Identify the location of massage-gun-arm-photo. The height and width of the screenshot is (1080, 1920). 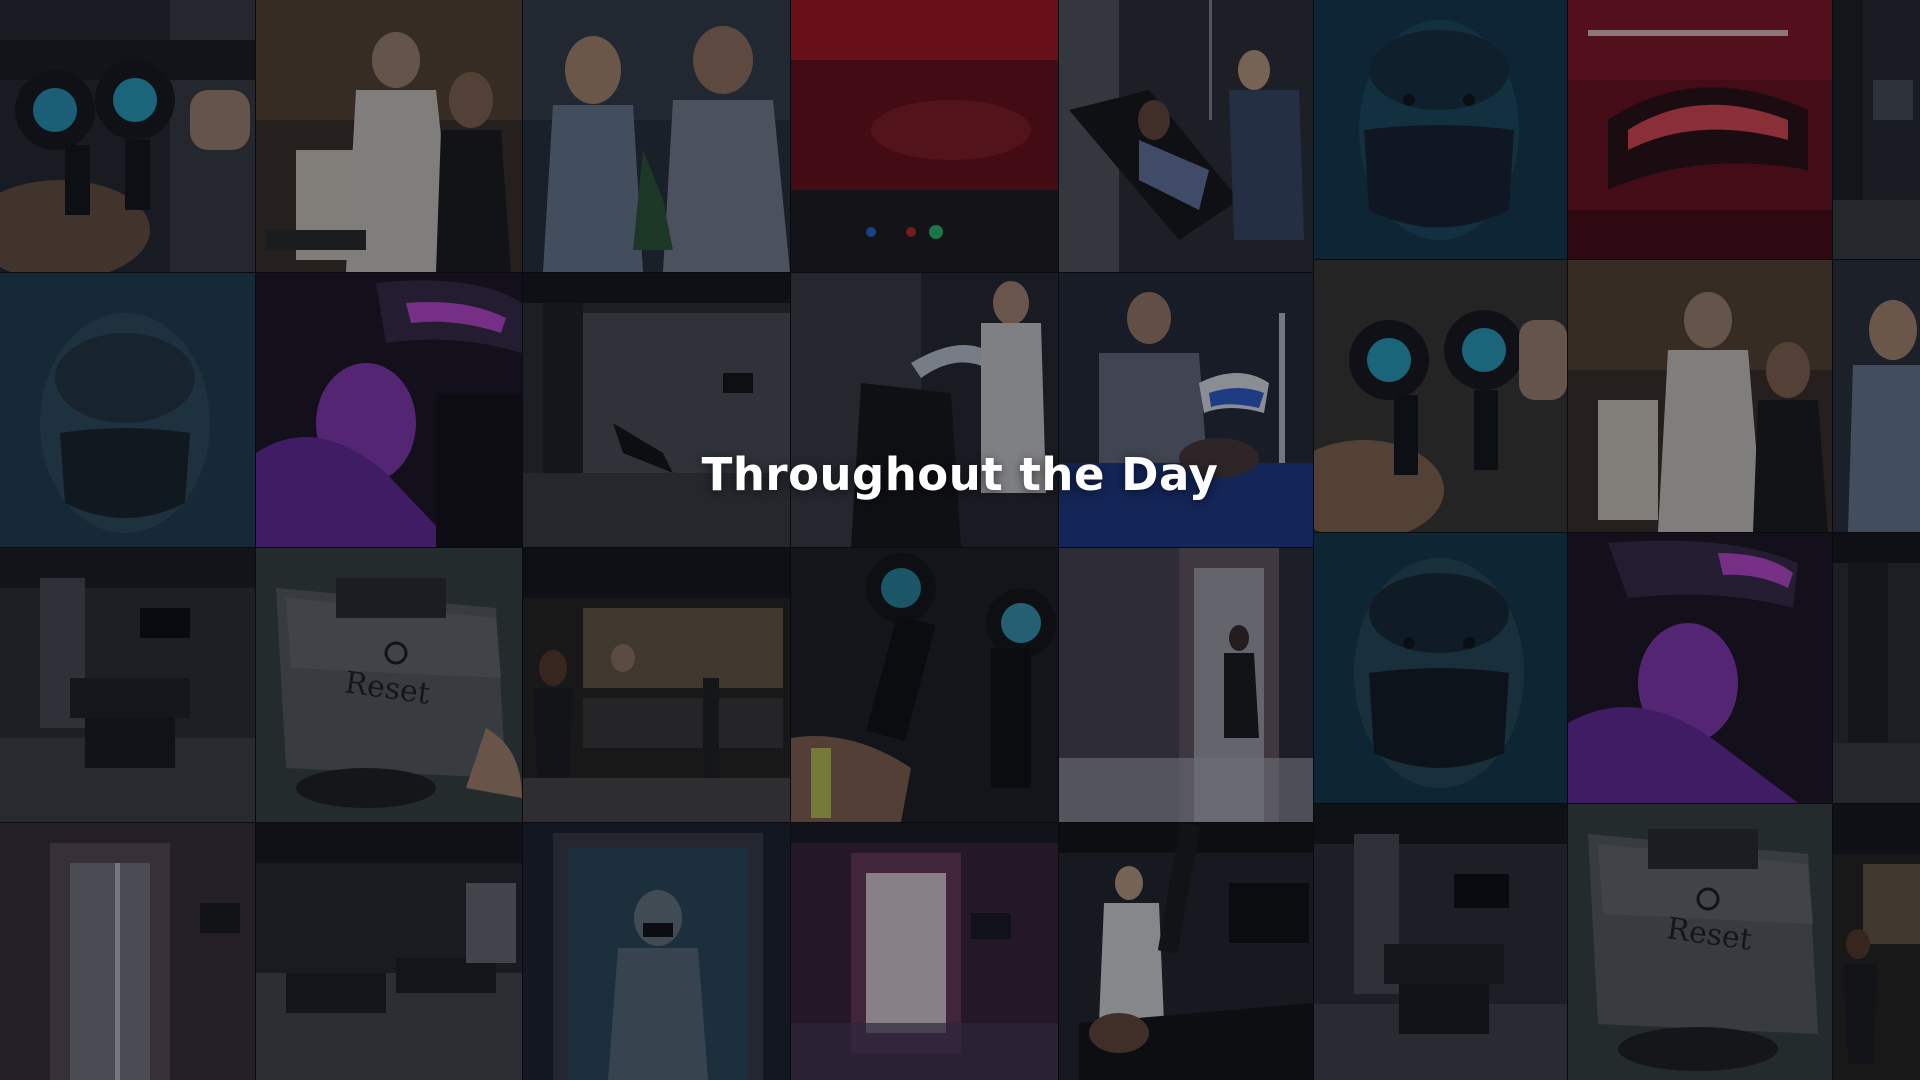
(924, 685).